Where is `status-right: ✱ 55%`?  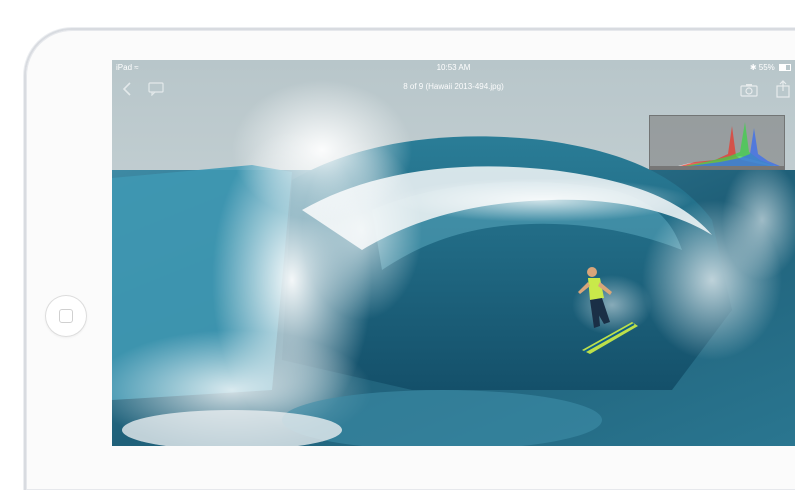
status-right: ✱ 55% is located at coordinates (770, 68).